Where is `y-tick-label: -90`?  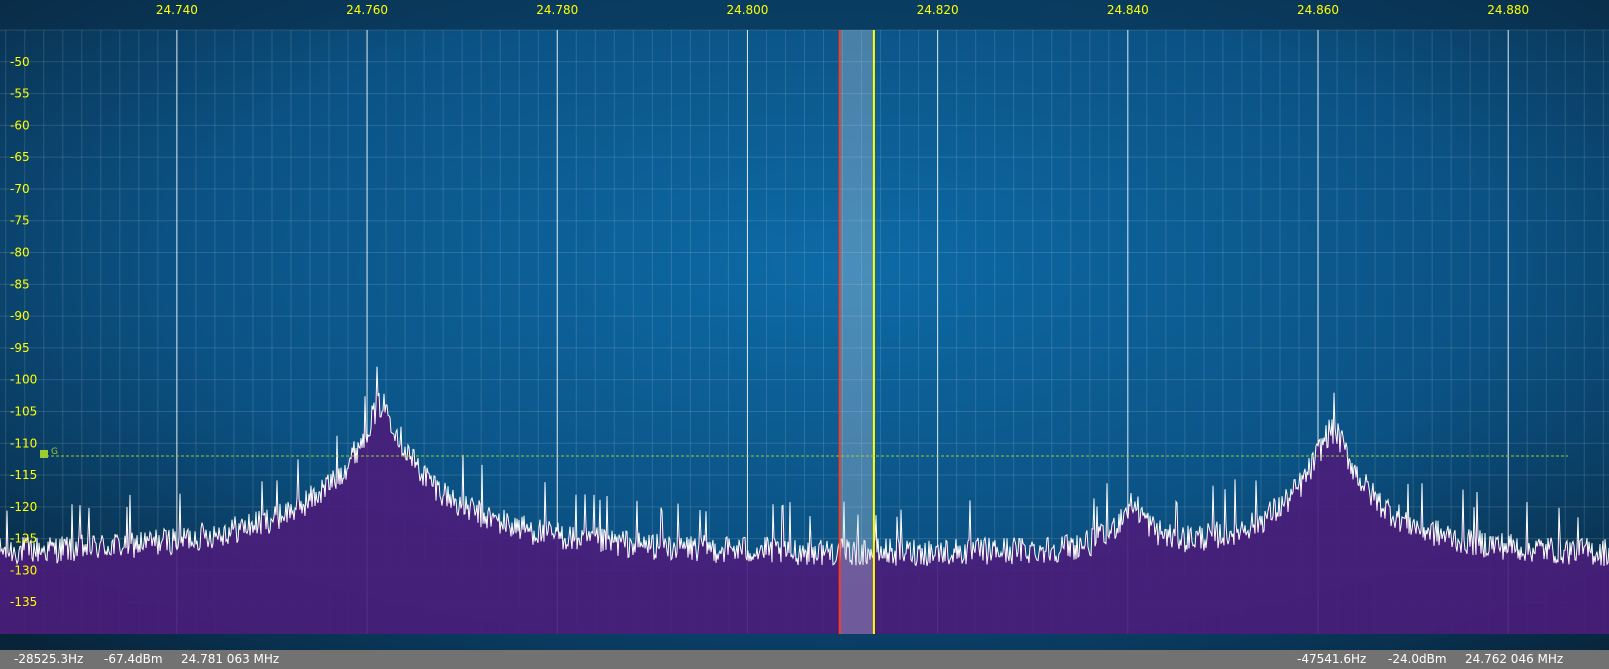 y-tick-label: -90 is located at coordinates (20, 316).